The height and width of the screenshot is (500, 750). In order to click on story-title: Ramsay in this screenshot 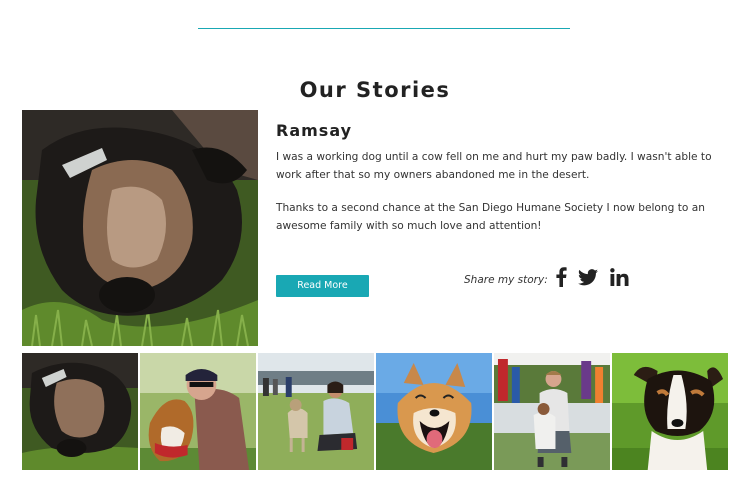, I will do `click(314, 130)`.